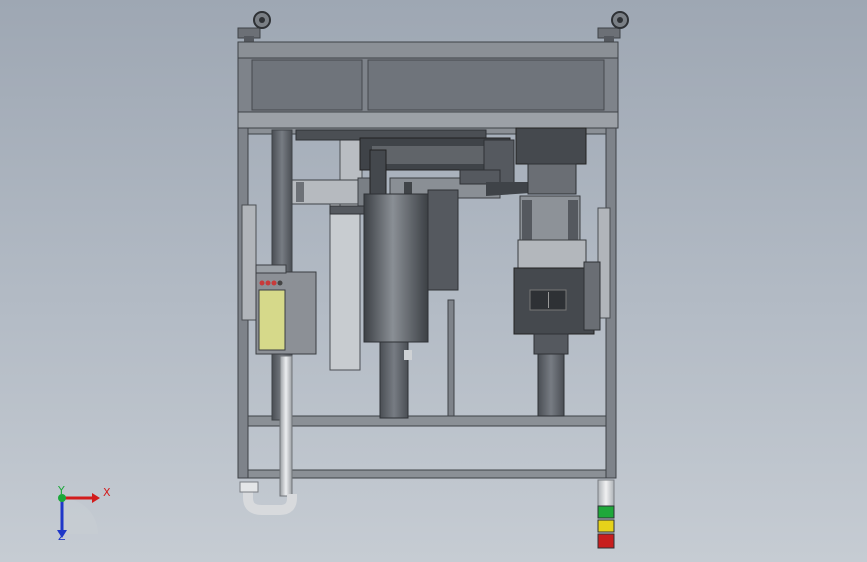 The width and height of the screenshot is (867, 562). What do you see at coordinates (606, 526) in the screenshot?
I see `signal-light-yellow` at bounding box center [606, 526].